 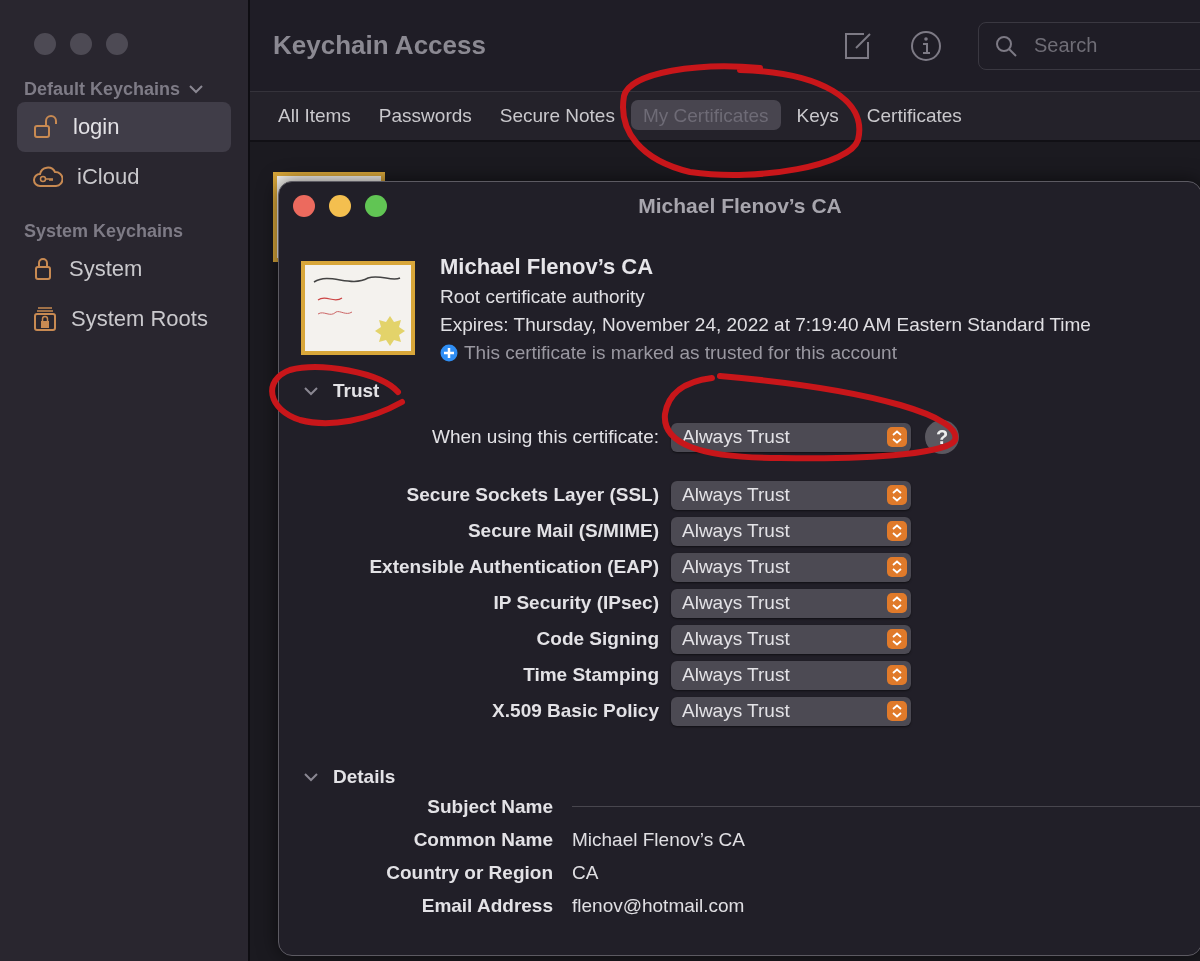 I want to click on tab: Certificates, so click(x=914, y=115).